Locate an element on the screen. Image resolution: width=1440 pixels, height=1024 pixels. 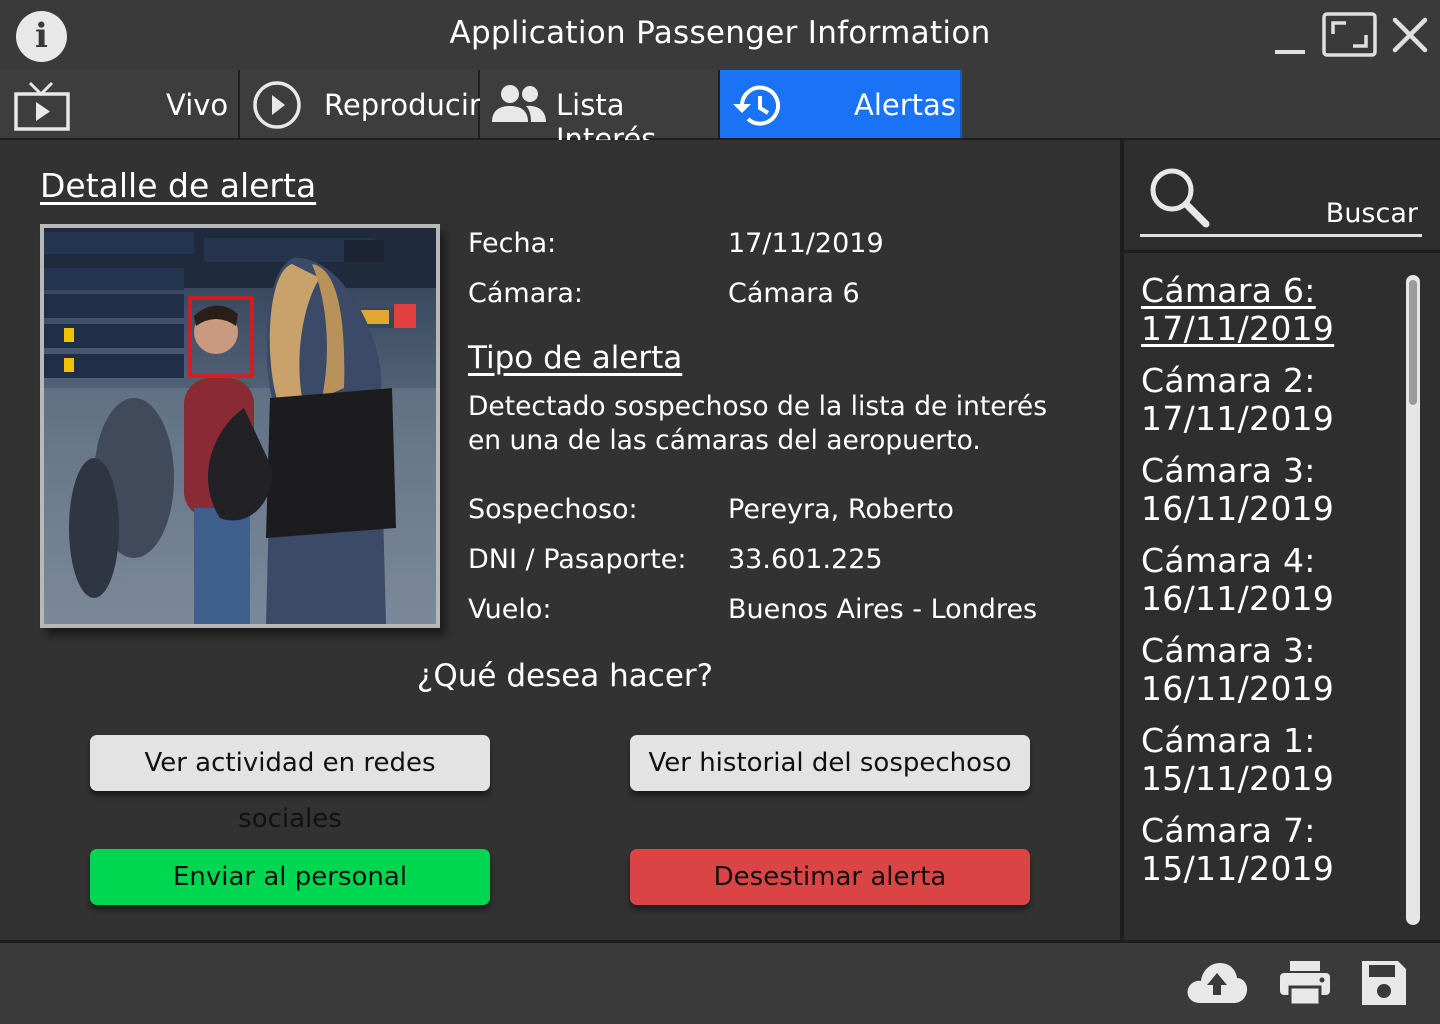
alert-camera: Cámara 1: is located at coordinates (1228, 740).